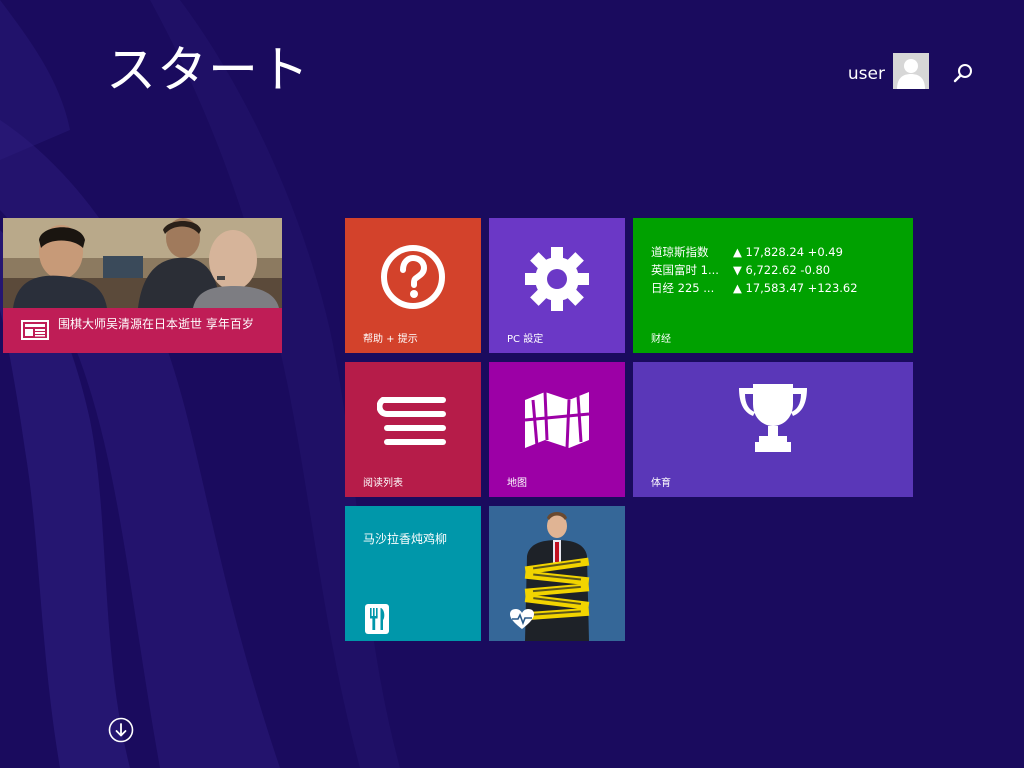 Image resolution: width=1024 pixels, height=768 pixels. Describe the element at coordinates (557, 573) in the screenshot. I see `health-tile` at that location.